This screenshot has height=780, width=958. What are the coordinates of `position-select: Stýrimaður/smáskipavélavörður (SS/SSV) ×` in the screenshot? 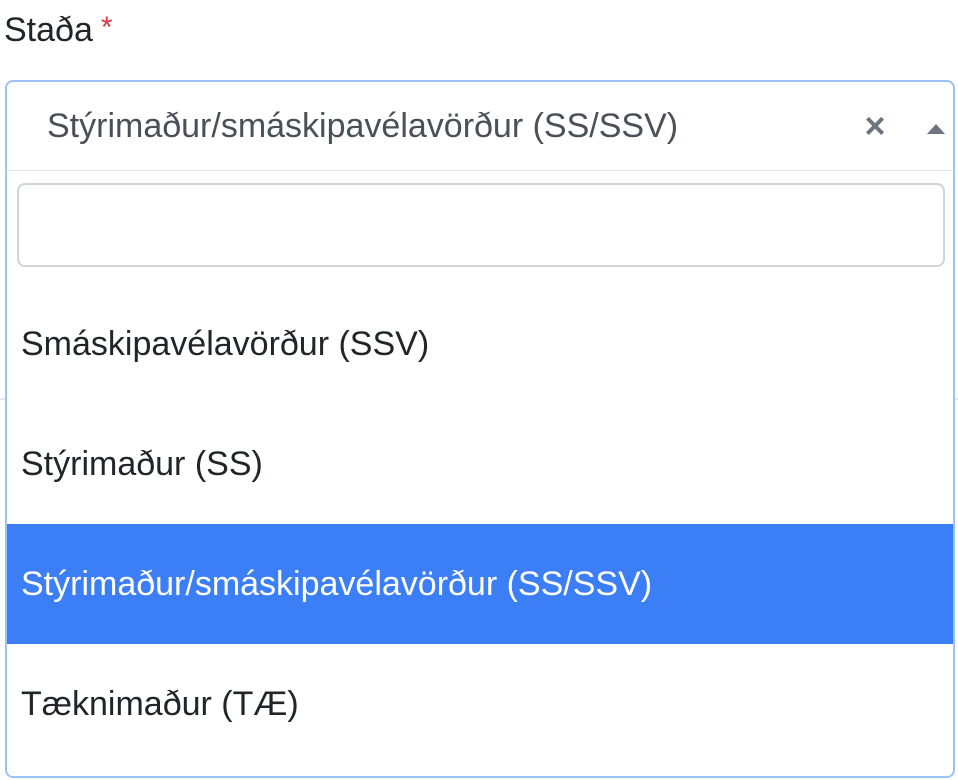 It's located at (480, 126).